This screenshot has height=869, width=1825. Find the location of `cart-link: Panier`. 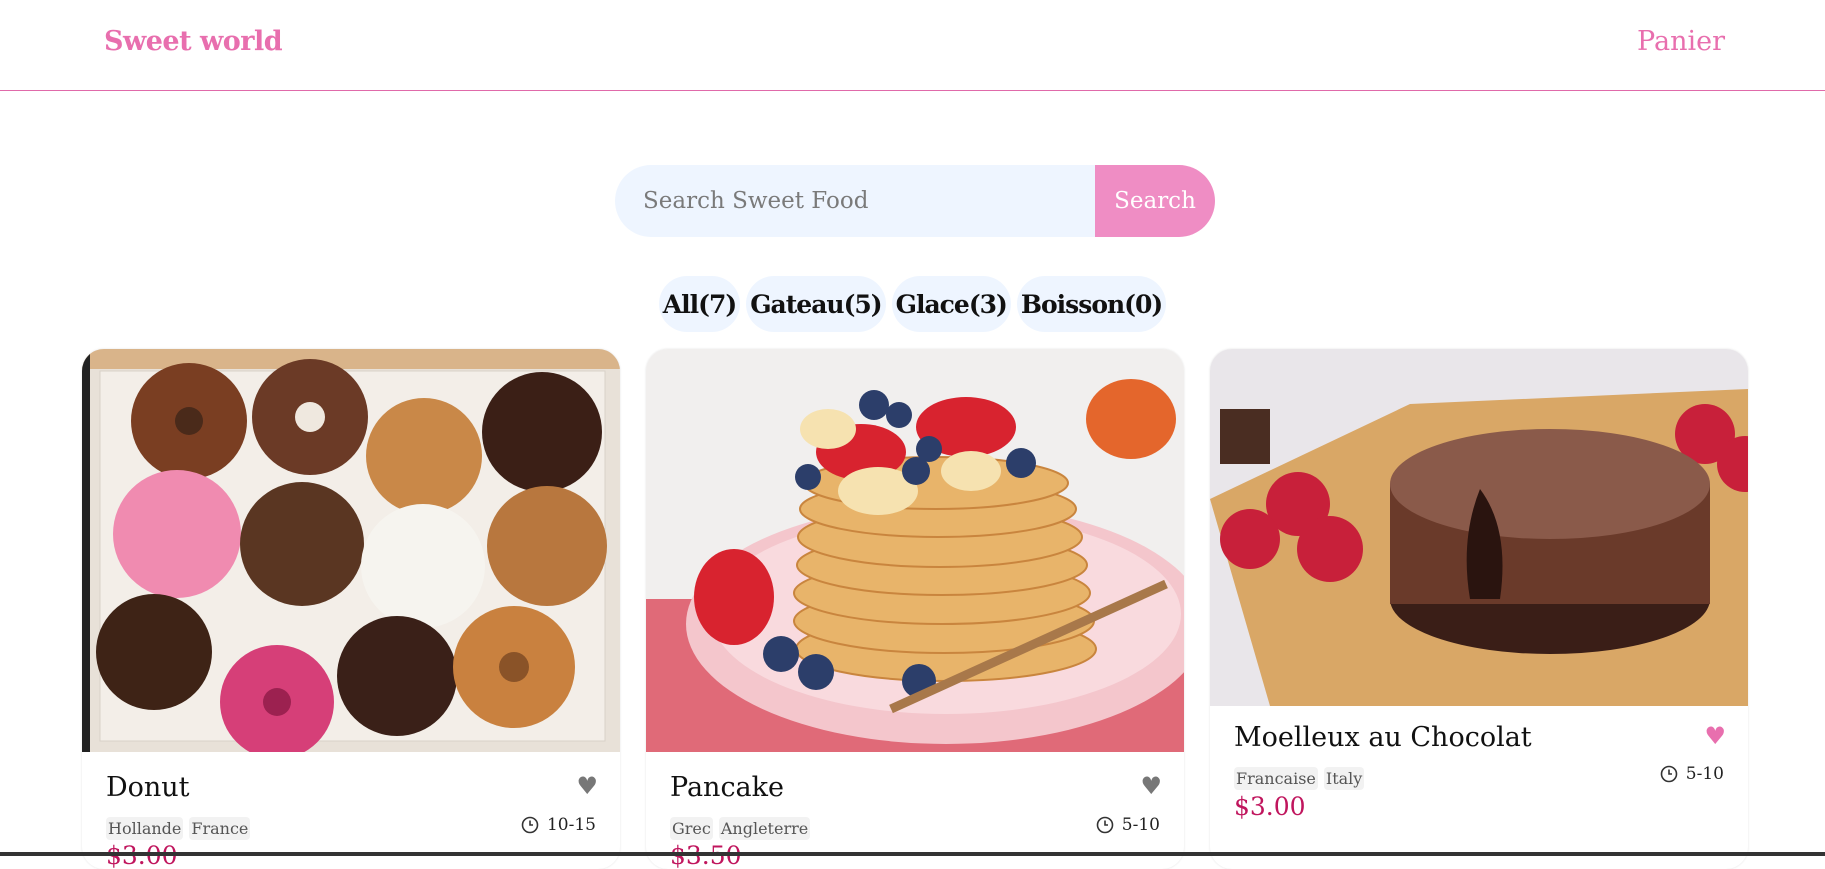

cart-link: Panier is located at coordinates (1681, 41).